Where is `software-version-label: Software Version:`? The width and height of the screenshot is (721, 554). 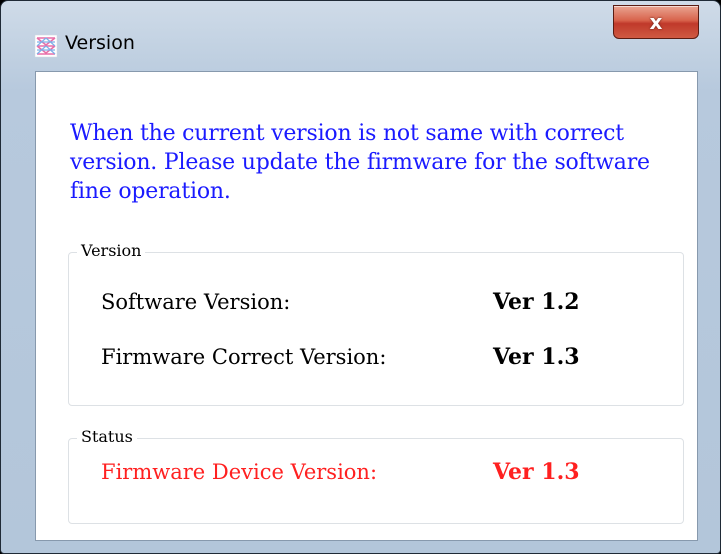
software-version-label: Software Version: is located at coordinates (196, 302).